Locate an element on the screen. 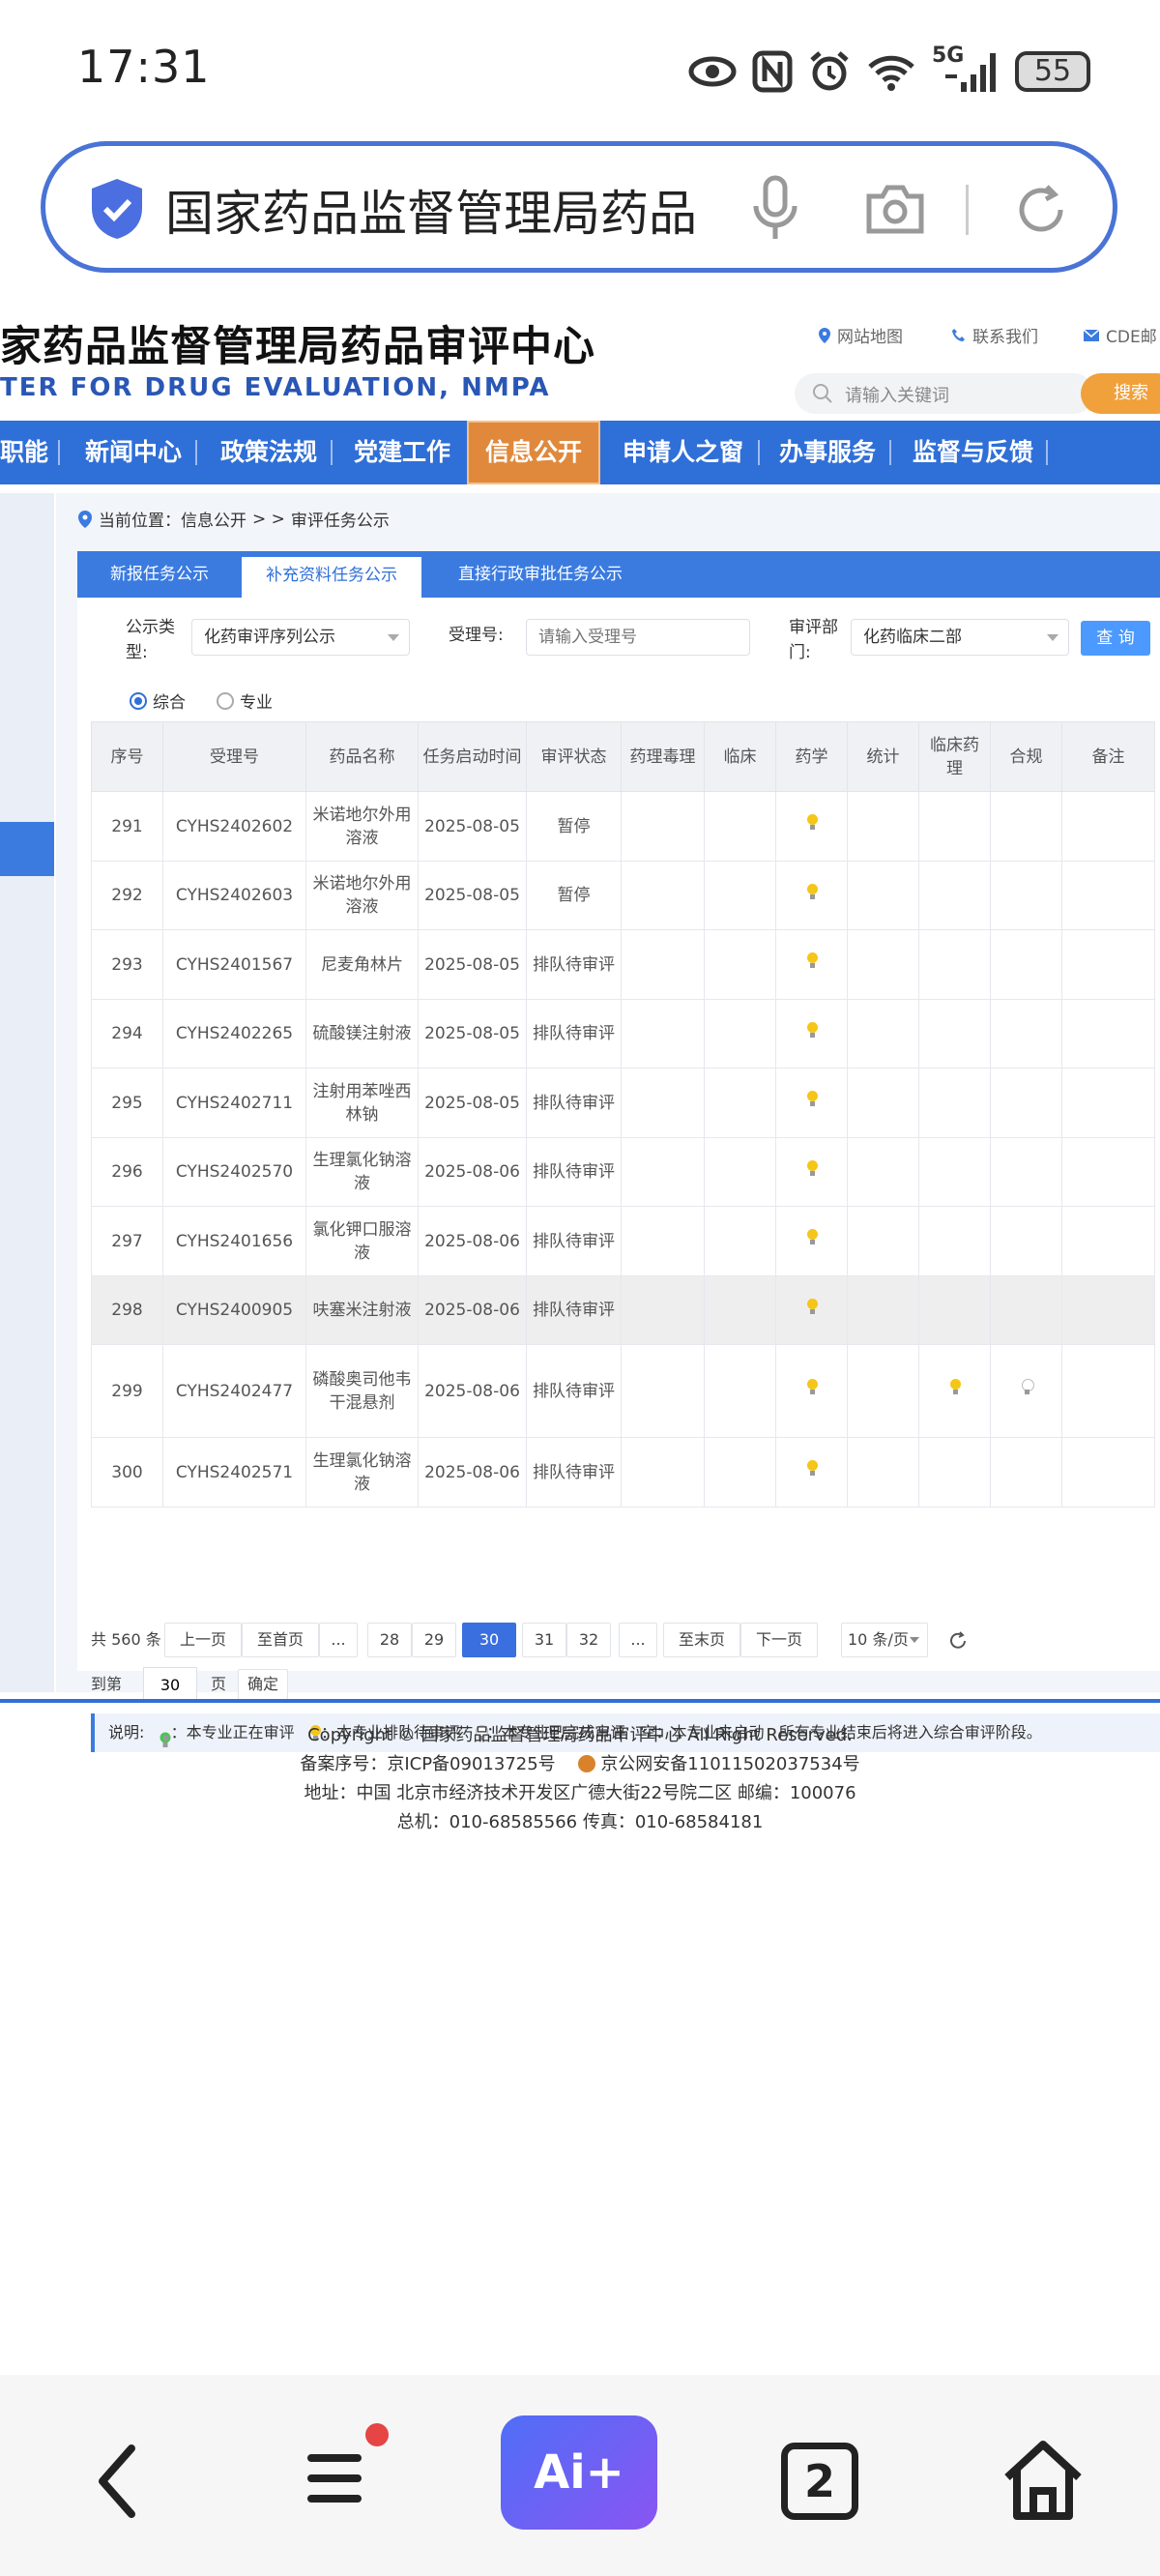  cell-drug-name: 注射用苯唑西林钠 is located at coordinates (362, 1103).